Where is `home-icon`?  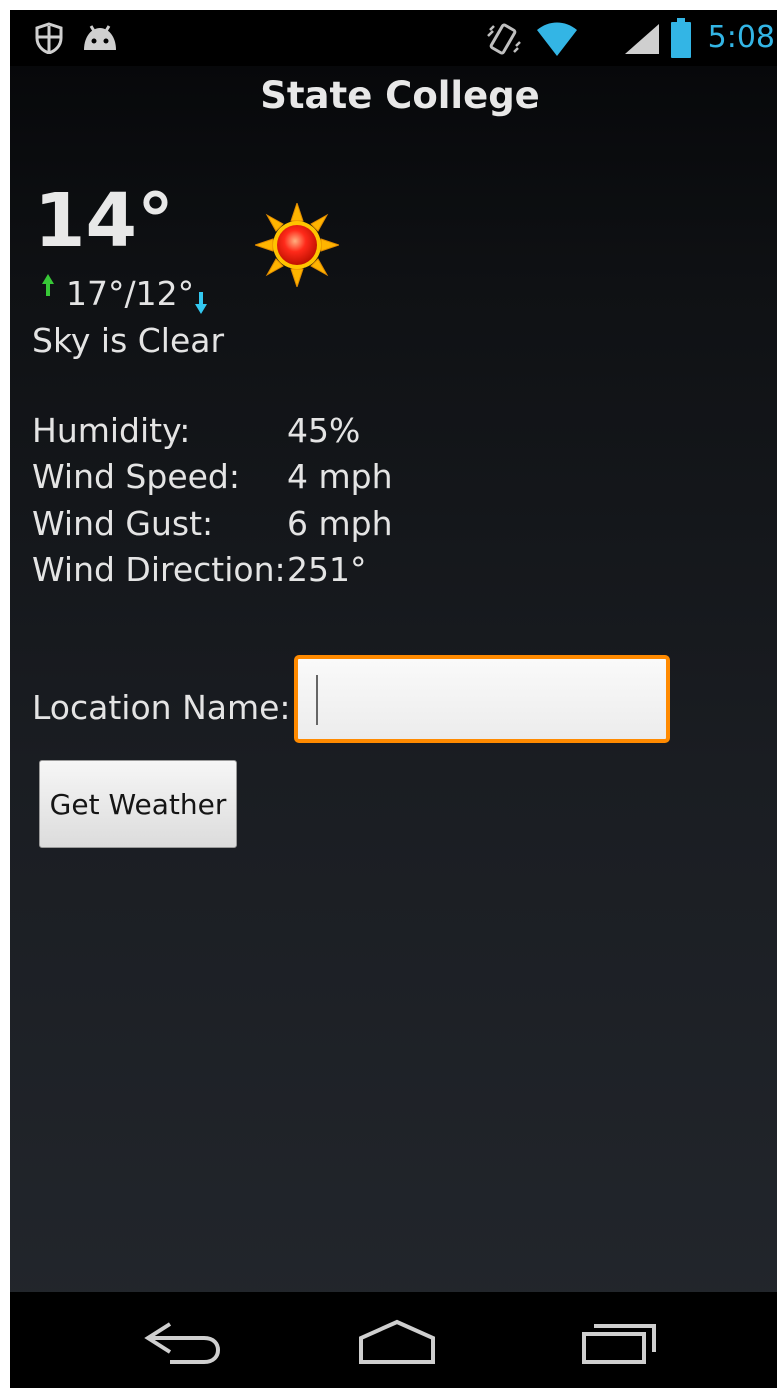 home-icon is located at coordinates (397, 1340).